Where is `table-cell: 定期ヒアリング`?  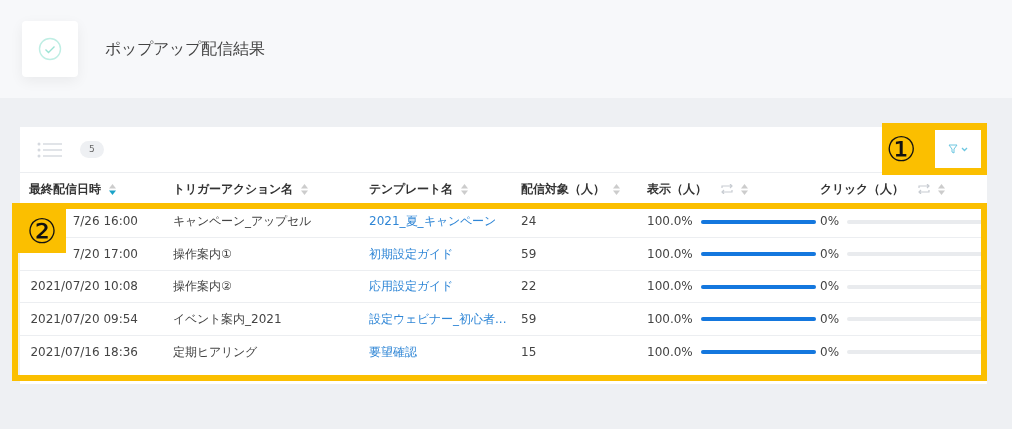 table-cell: 定期ヒアリング is located at coordinates (215, 351).